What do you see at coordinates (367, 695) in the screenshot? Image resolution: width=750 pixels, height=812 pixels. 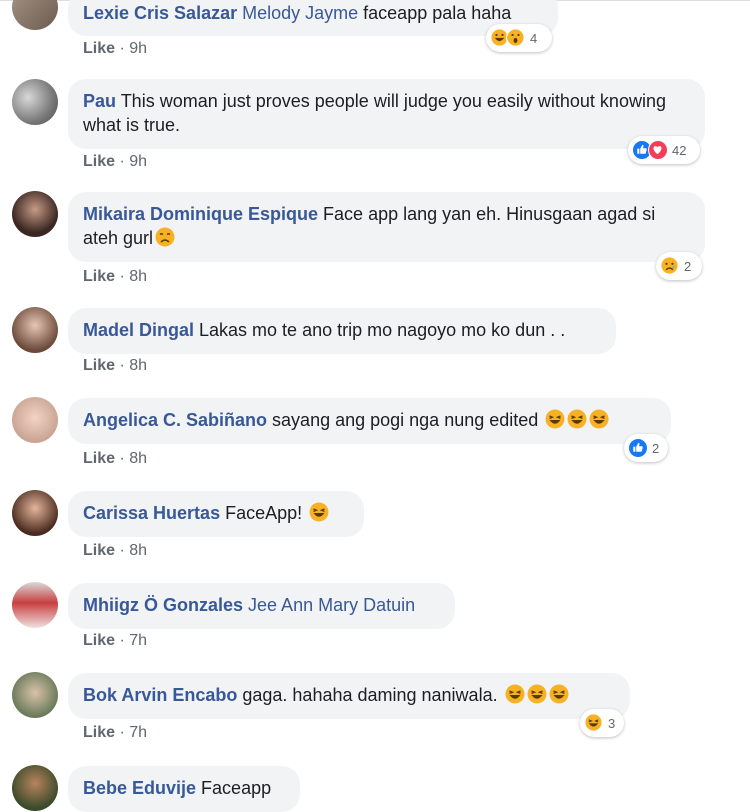 I see `comment-text: gaga. hahaha daming naniwala.` at bounding box center [367, 695].